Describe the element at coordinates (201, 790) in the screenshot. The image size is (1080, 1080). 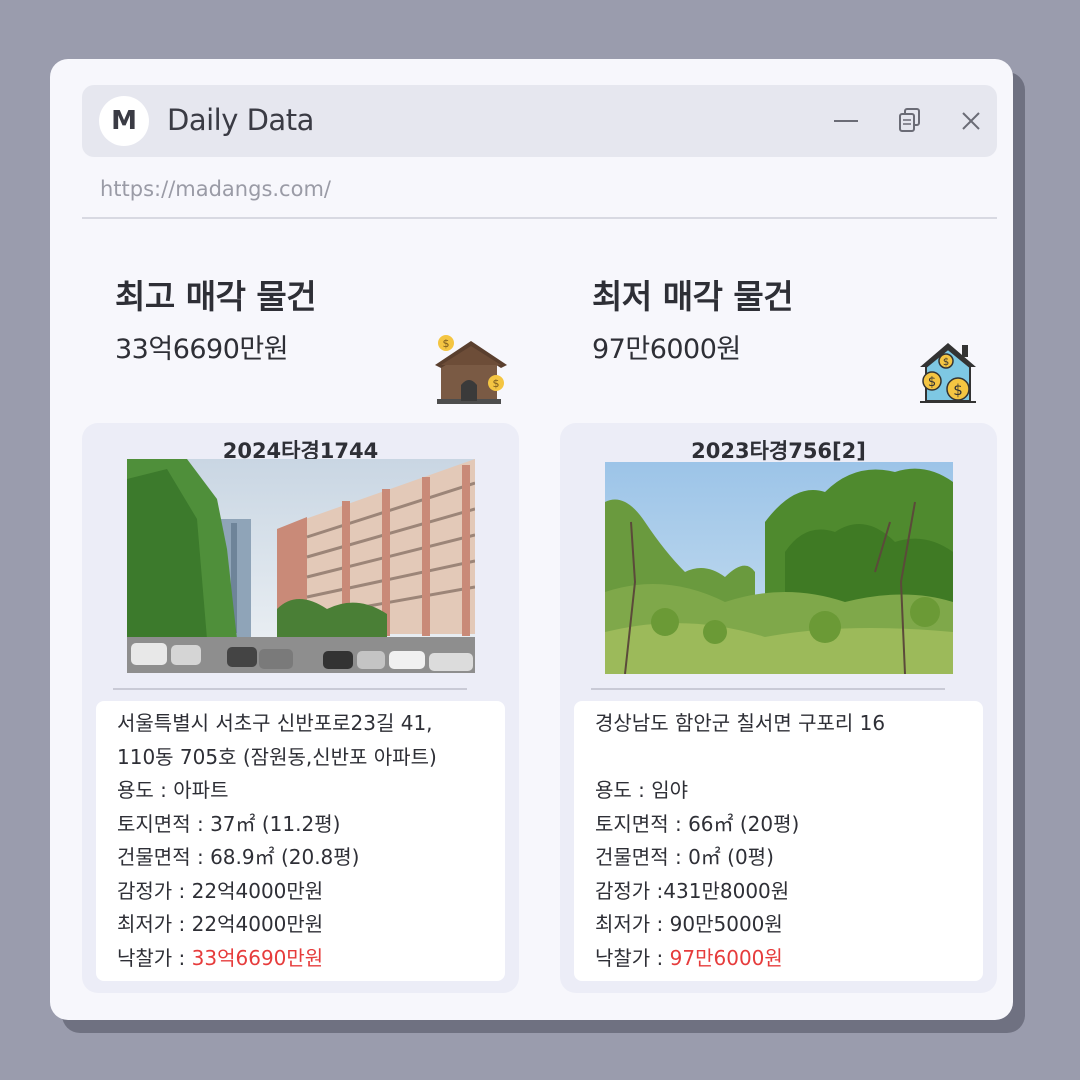
I see `usage-value: 아파트` at that location.